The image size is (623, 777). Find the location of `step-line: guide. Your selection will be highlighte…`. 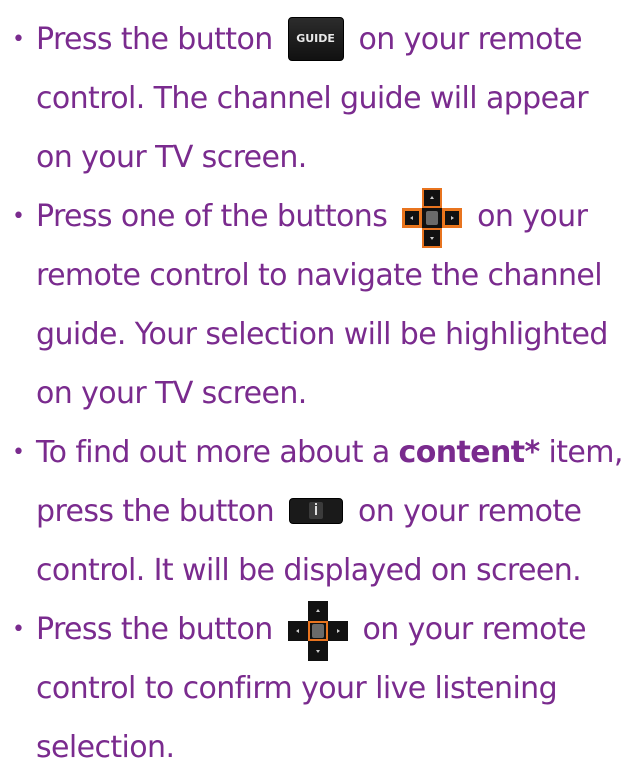

step-line: guide. Your selection will be highlighte… is located at coordinates (322, 334).